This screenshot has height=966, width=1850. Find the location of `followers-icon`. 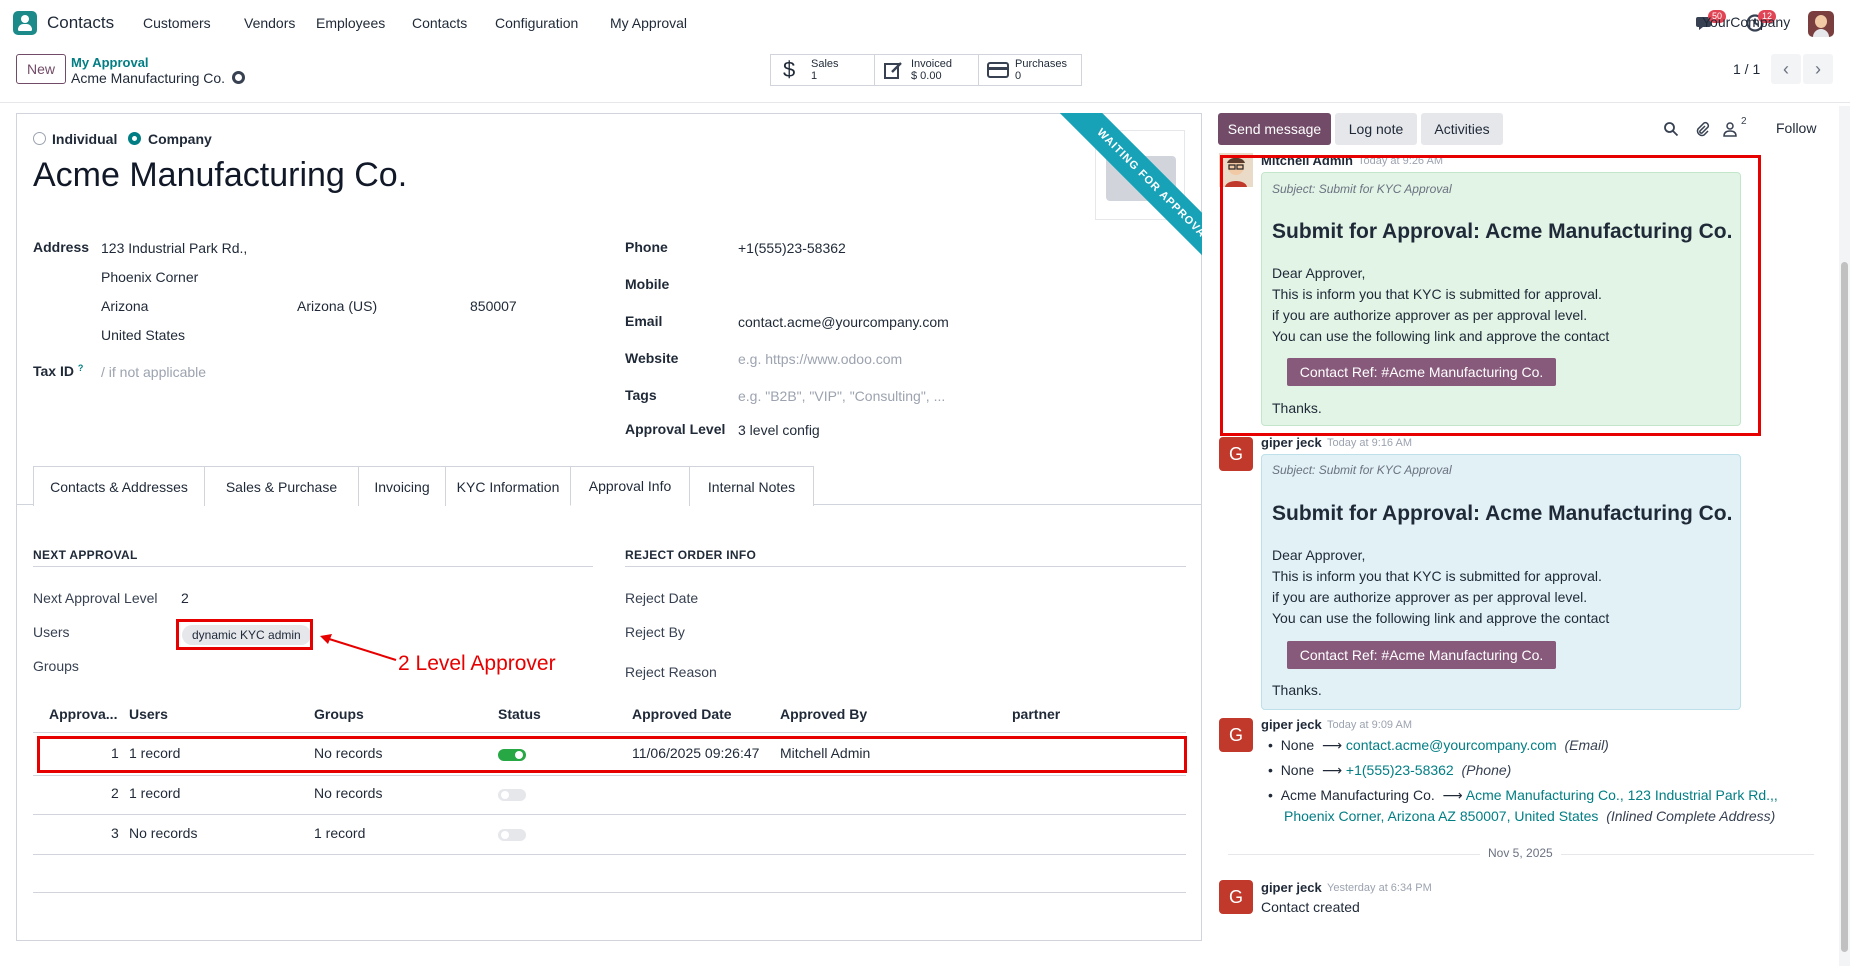

followers-icon is located at coordinates (1730, 129).